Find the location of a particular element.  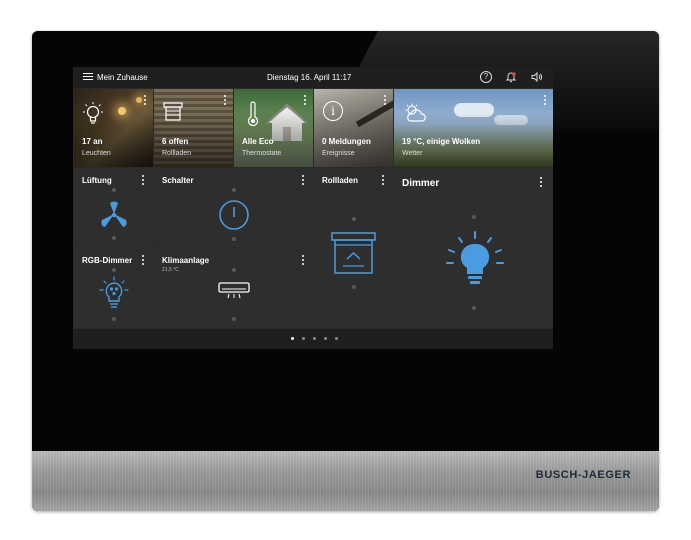

tile-wetter: 19 °C, einige Wolken Wetter is located at coordinates (473, 128).